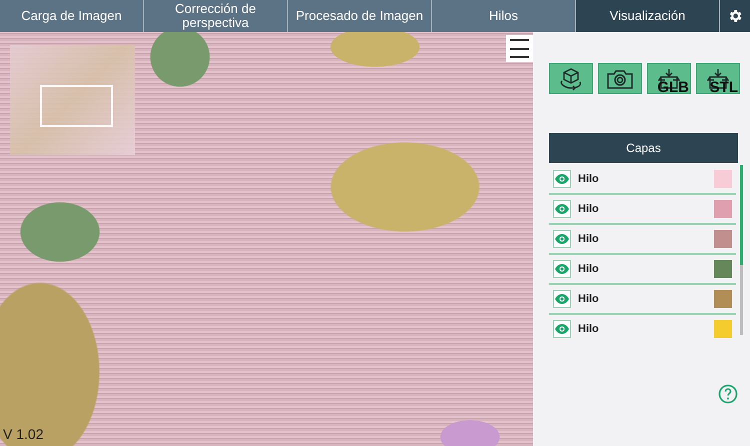  Describe the element at coordinates (76, 106) in the screenshot. I see `viewport-frame` at that location.